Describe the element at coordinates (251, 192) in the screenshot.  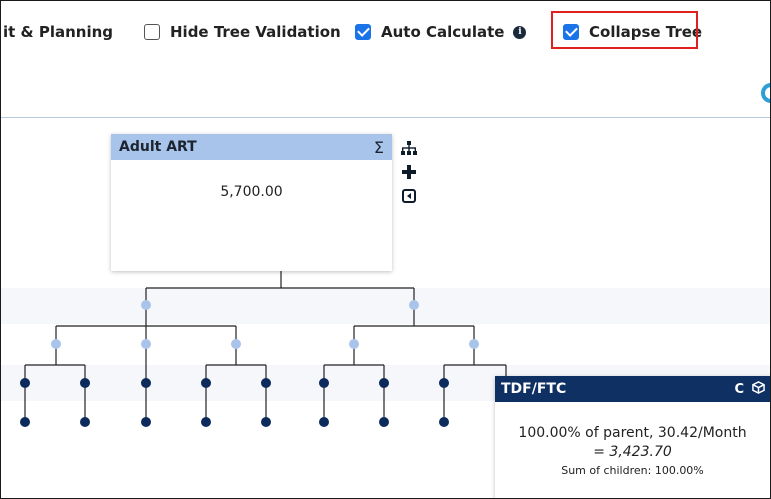
I see `root-node-value: 5,700.00` at that location.